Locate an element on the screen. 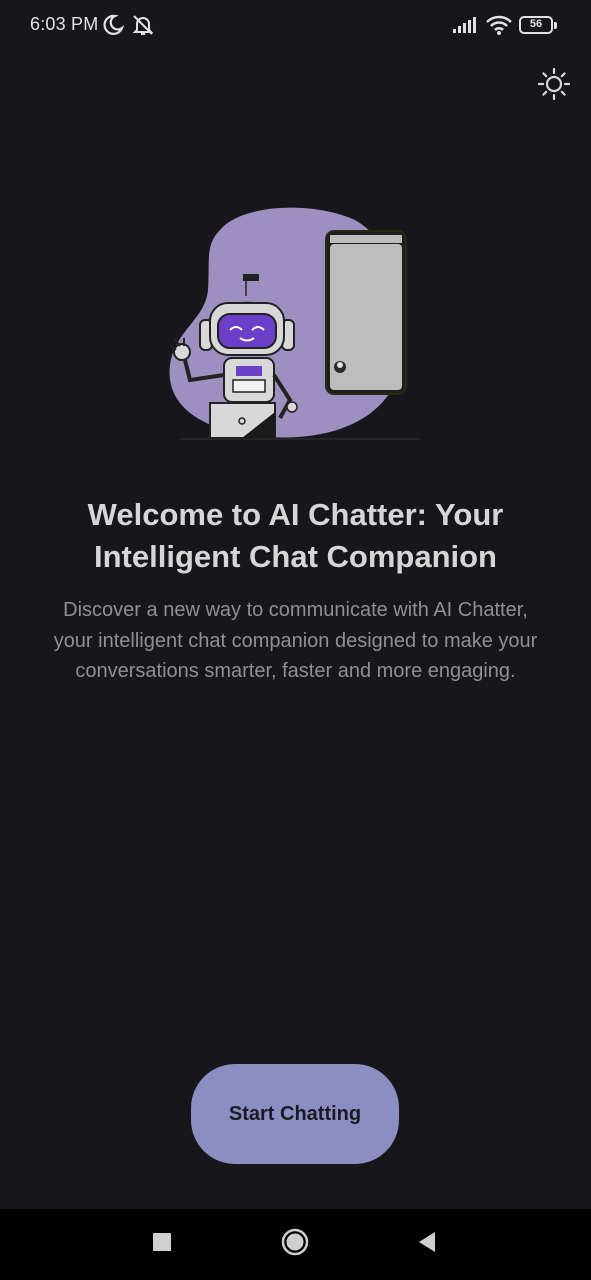  sun-icon is located at coordinates (554, 86).